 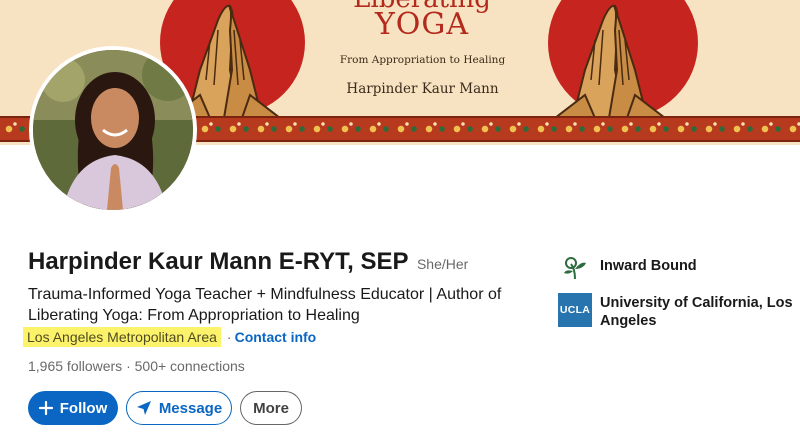 What do you see at coordinates (144, 408) in the screenshot?
I see `send-icon` at bounding box center [144, 408].